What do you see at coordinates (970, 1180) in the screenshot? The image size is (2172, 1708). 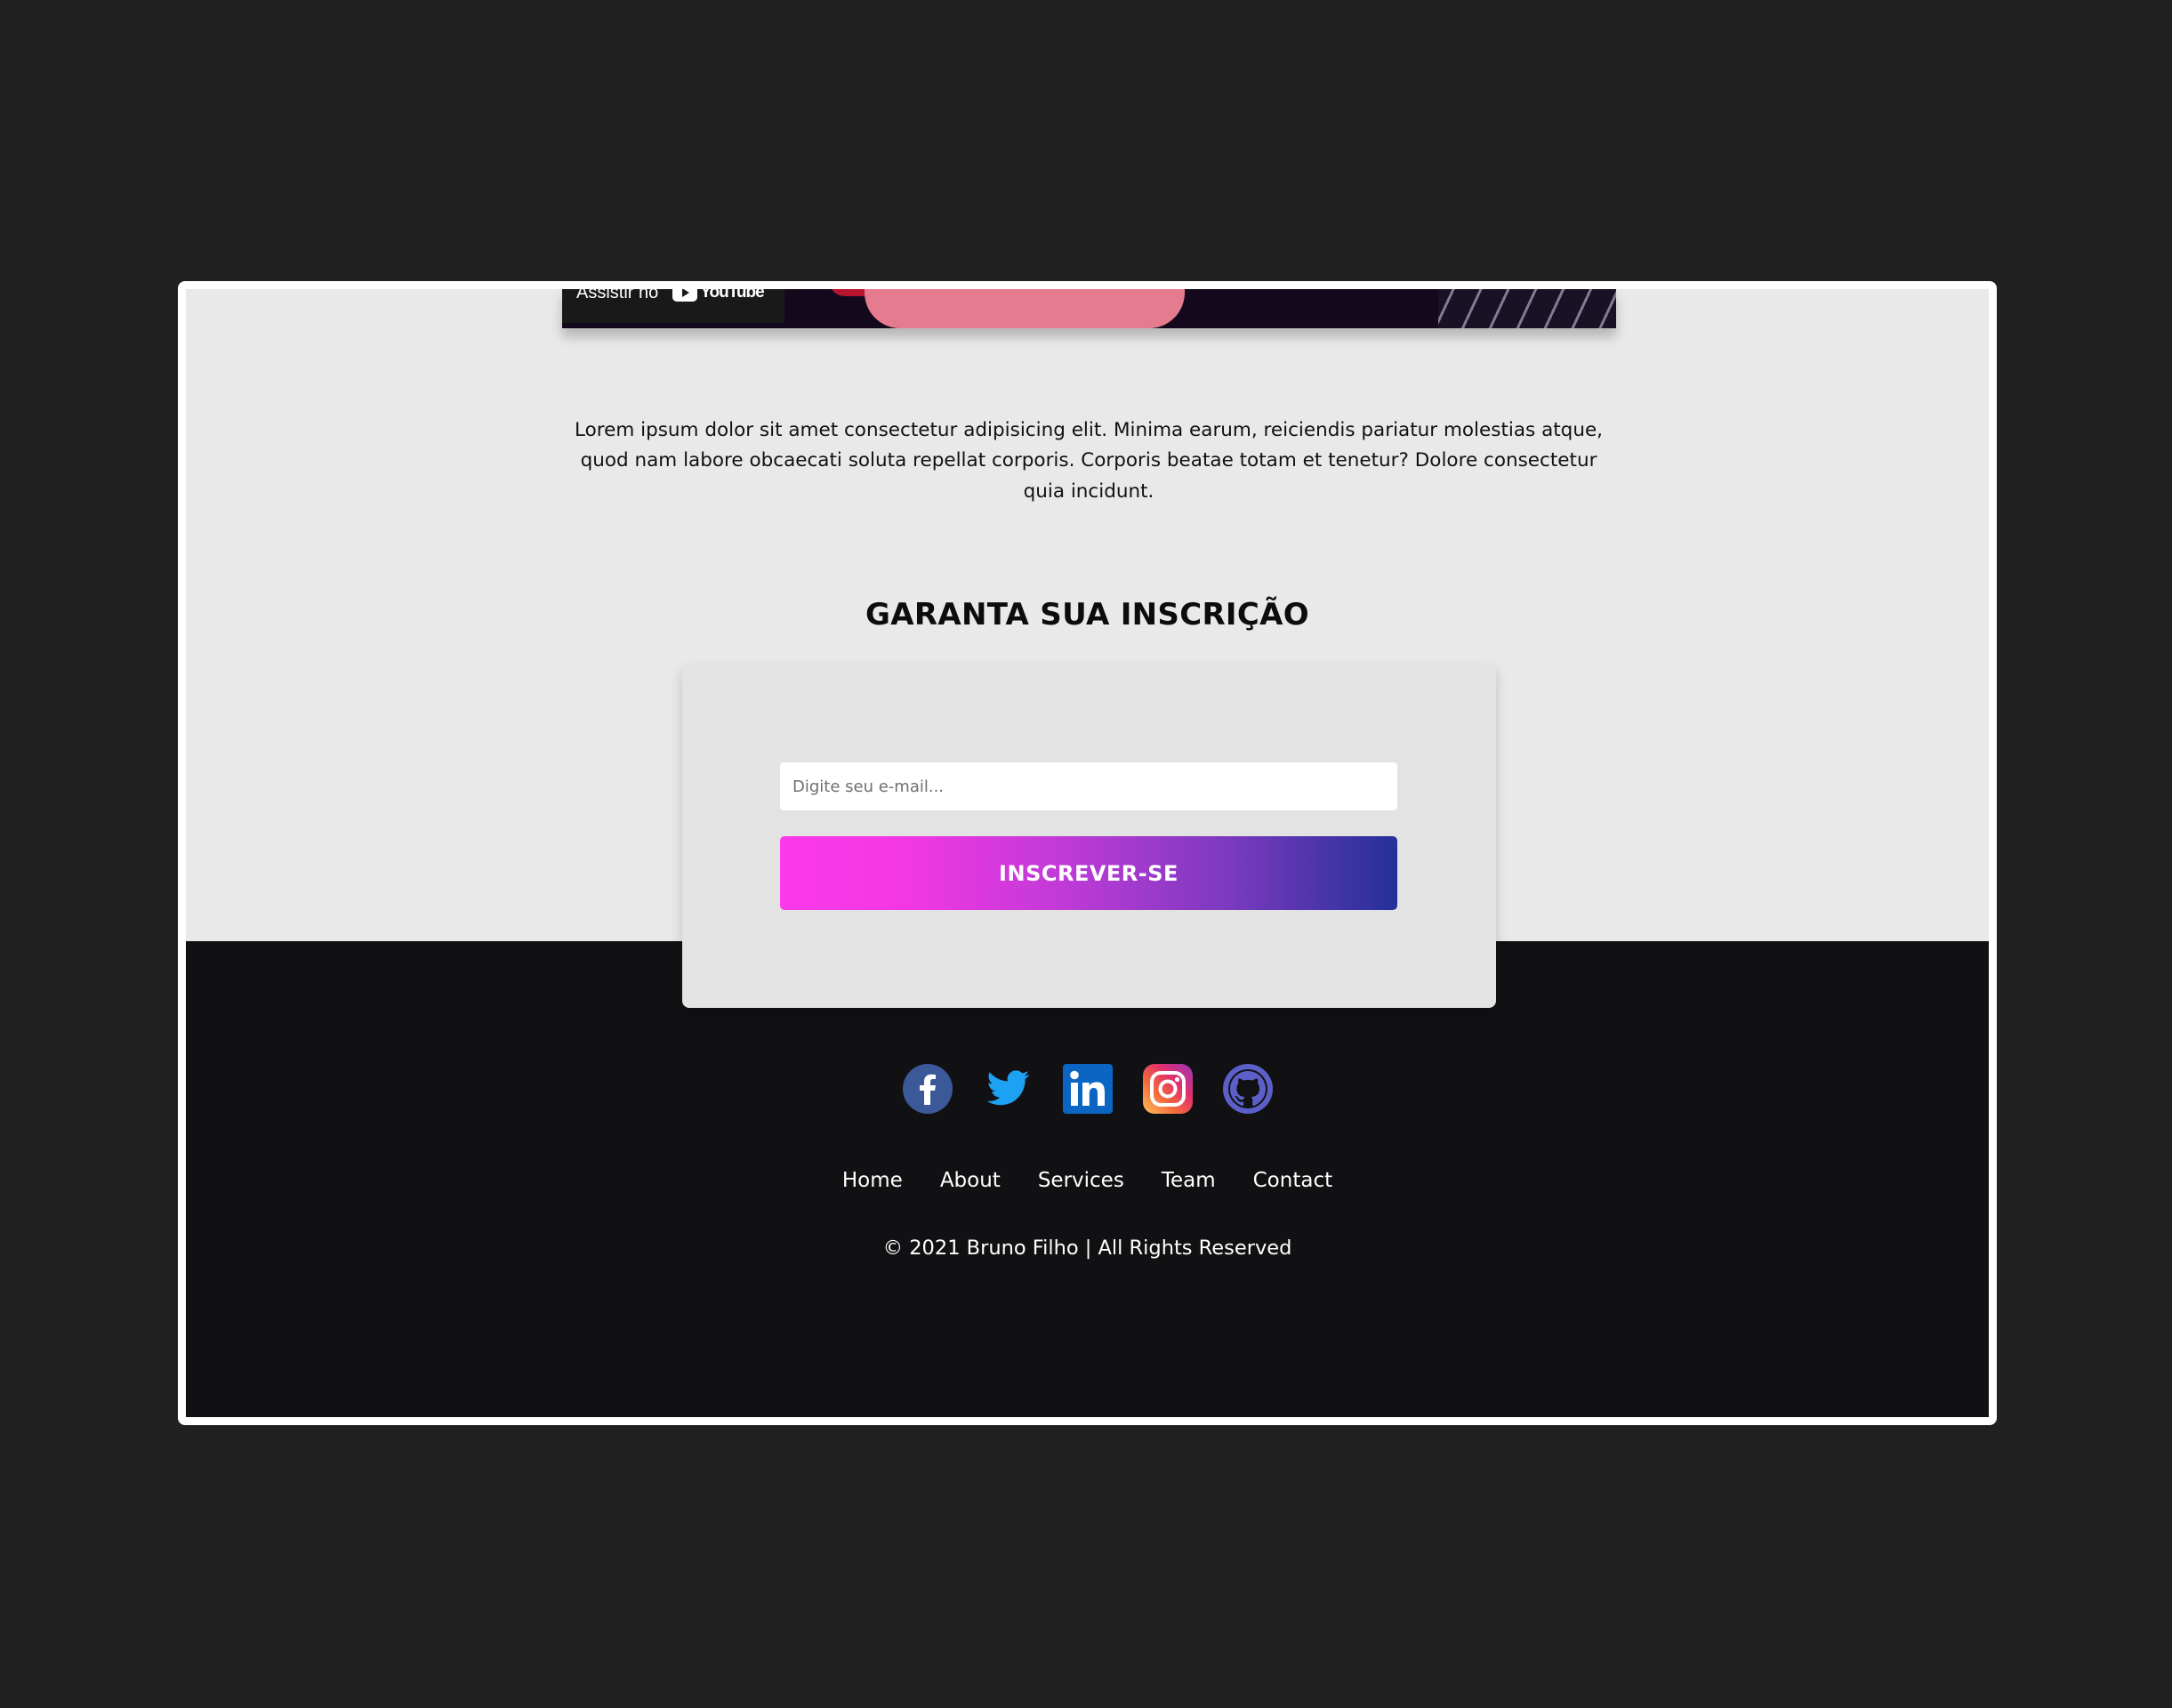 I see `footer-nav-about: About` at bounding box center [970, 1180].